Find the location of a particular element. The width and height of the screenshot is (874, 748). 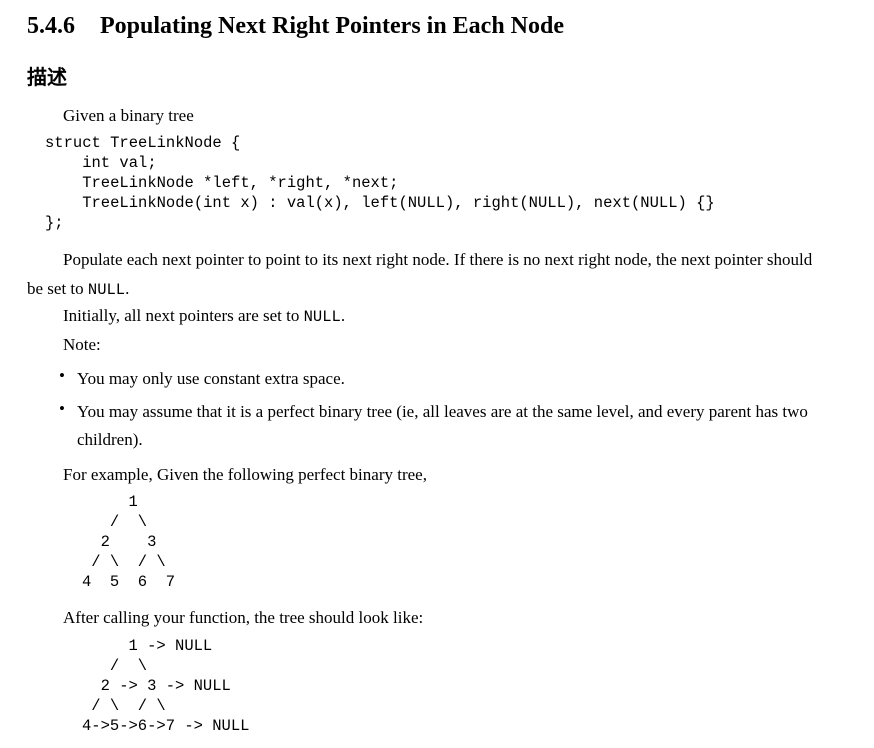

tree-line: 1 -> NULL is located at coordinates (147, 646).